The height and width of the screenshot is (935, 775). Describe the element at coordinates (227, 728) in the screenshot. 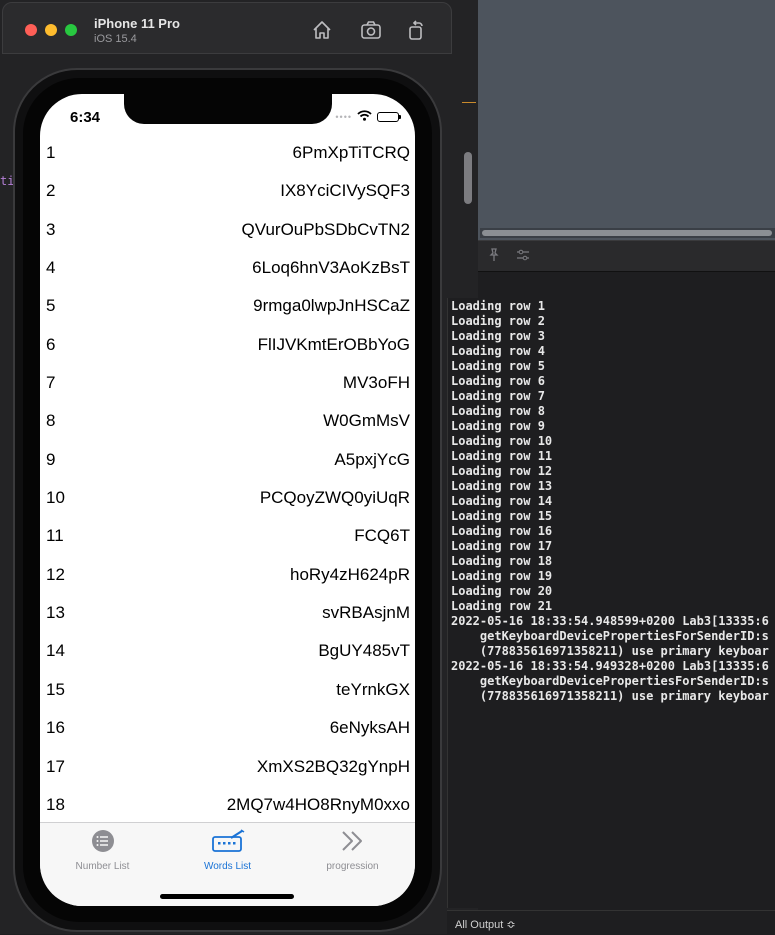

I see `table-row: 16 6eNyksAH` at that location.